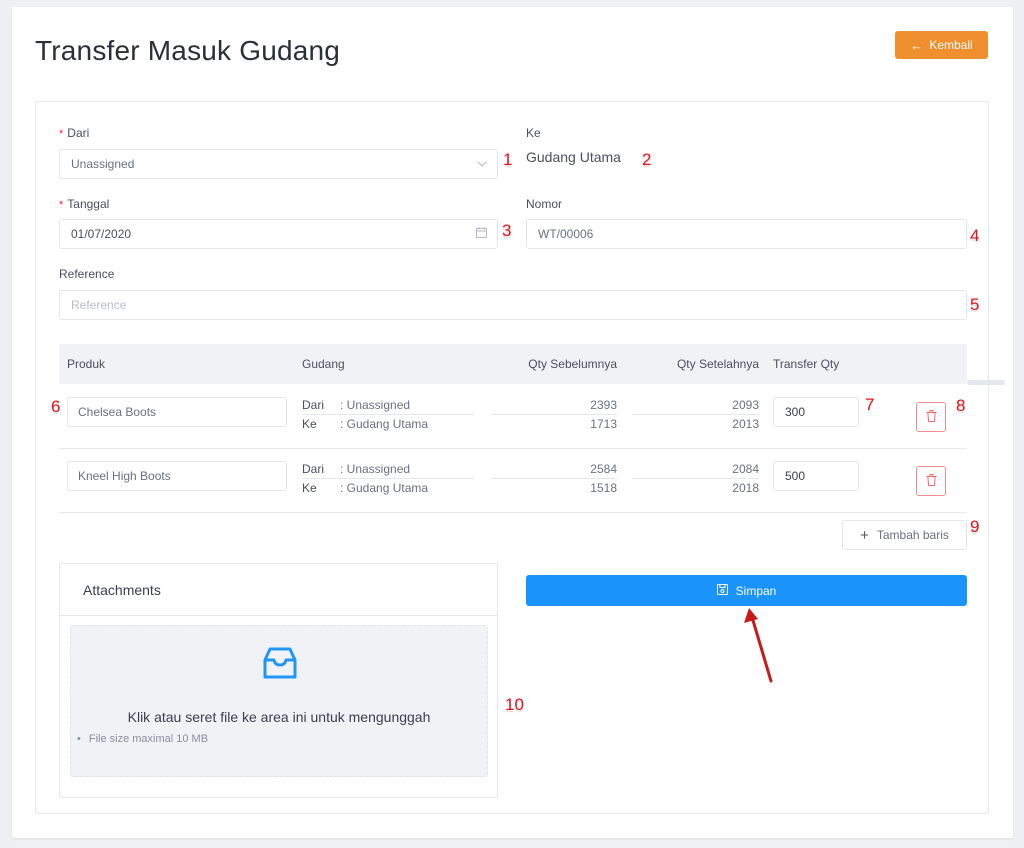 This screenshot has width=1024, height=848. I want to click on product-input: Chelsea Boots, so click(177, 412).